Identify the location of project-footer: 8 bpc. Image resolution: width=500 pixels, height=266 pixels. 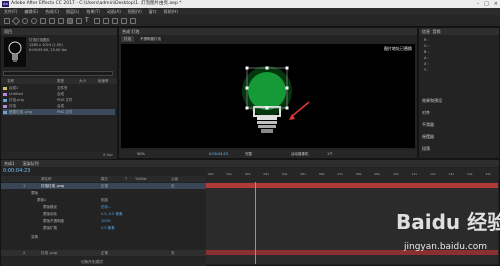
(59, 155).